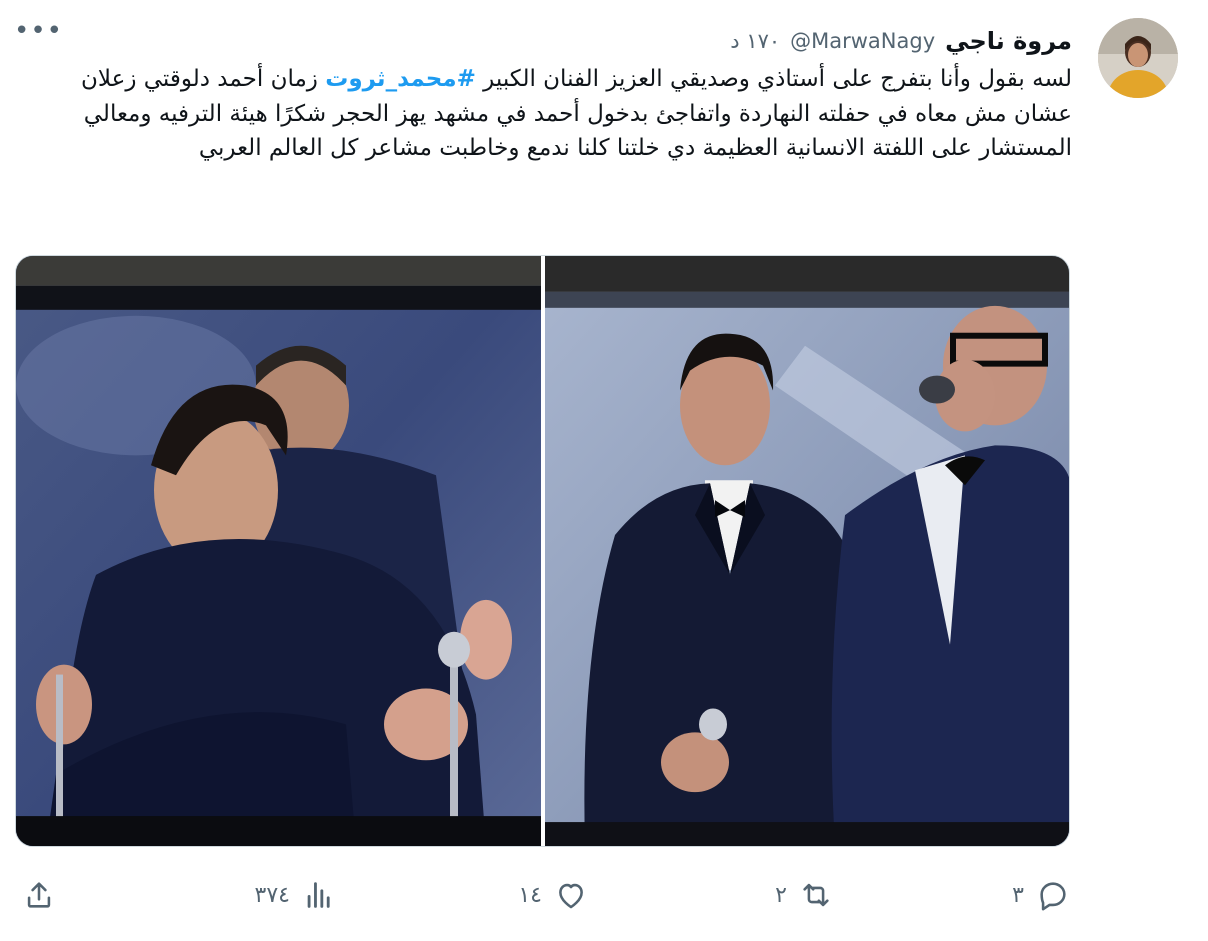  What do you see at coordinates (1008, 41) in the screenshot?
I see `author-name: مروة ناجي` at bounding box center [1008, 41].